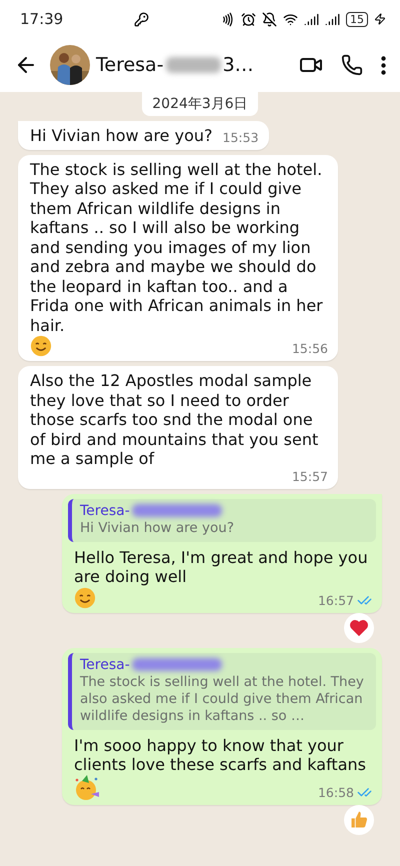 The height and width of the screenshot is (866, 400). What do you see at coordinates (193, 65) in the screenshot?
I see `redaction-blur` at bounding box center [193, 65].